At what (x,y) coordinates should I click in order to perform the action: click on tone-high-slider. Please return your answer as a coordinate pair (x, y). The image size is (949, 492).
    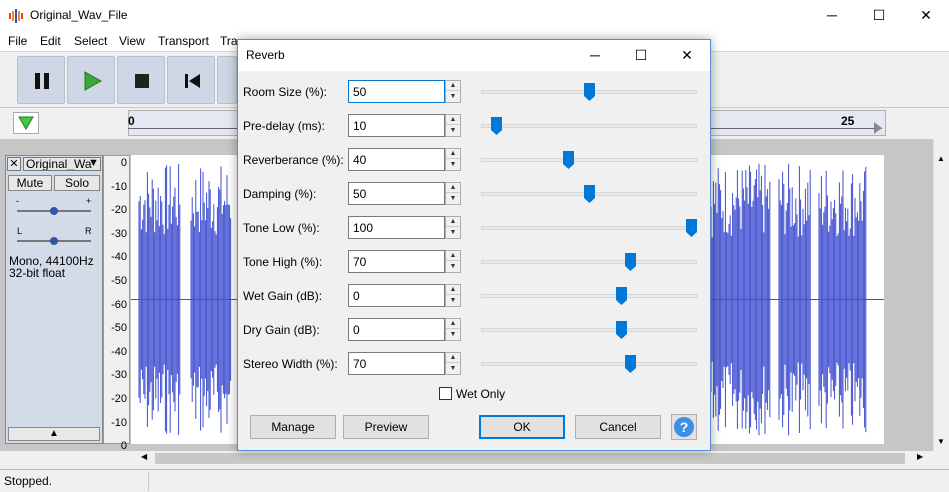
    Looking at the image, I should click on (589, 262).